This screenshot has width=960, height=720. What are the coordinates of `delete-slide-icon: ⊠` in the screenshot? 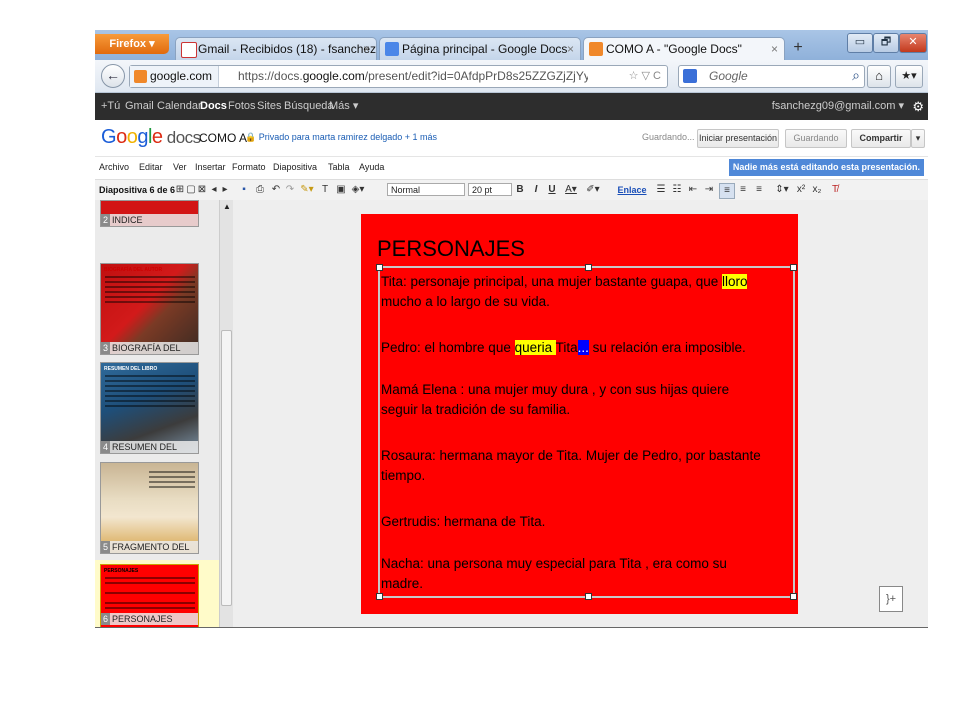 It's located at (202, 190).